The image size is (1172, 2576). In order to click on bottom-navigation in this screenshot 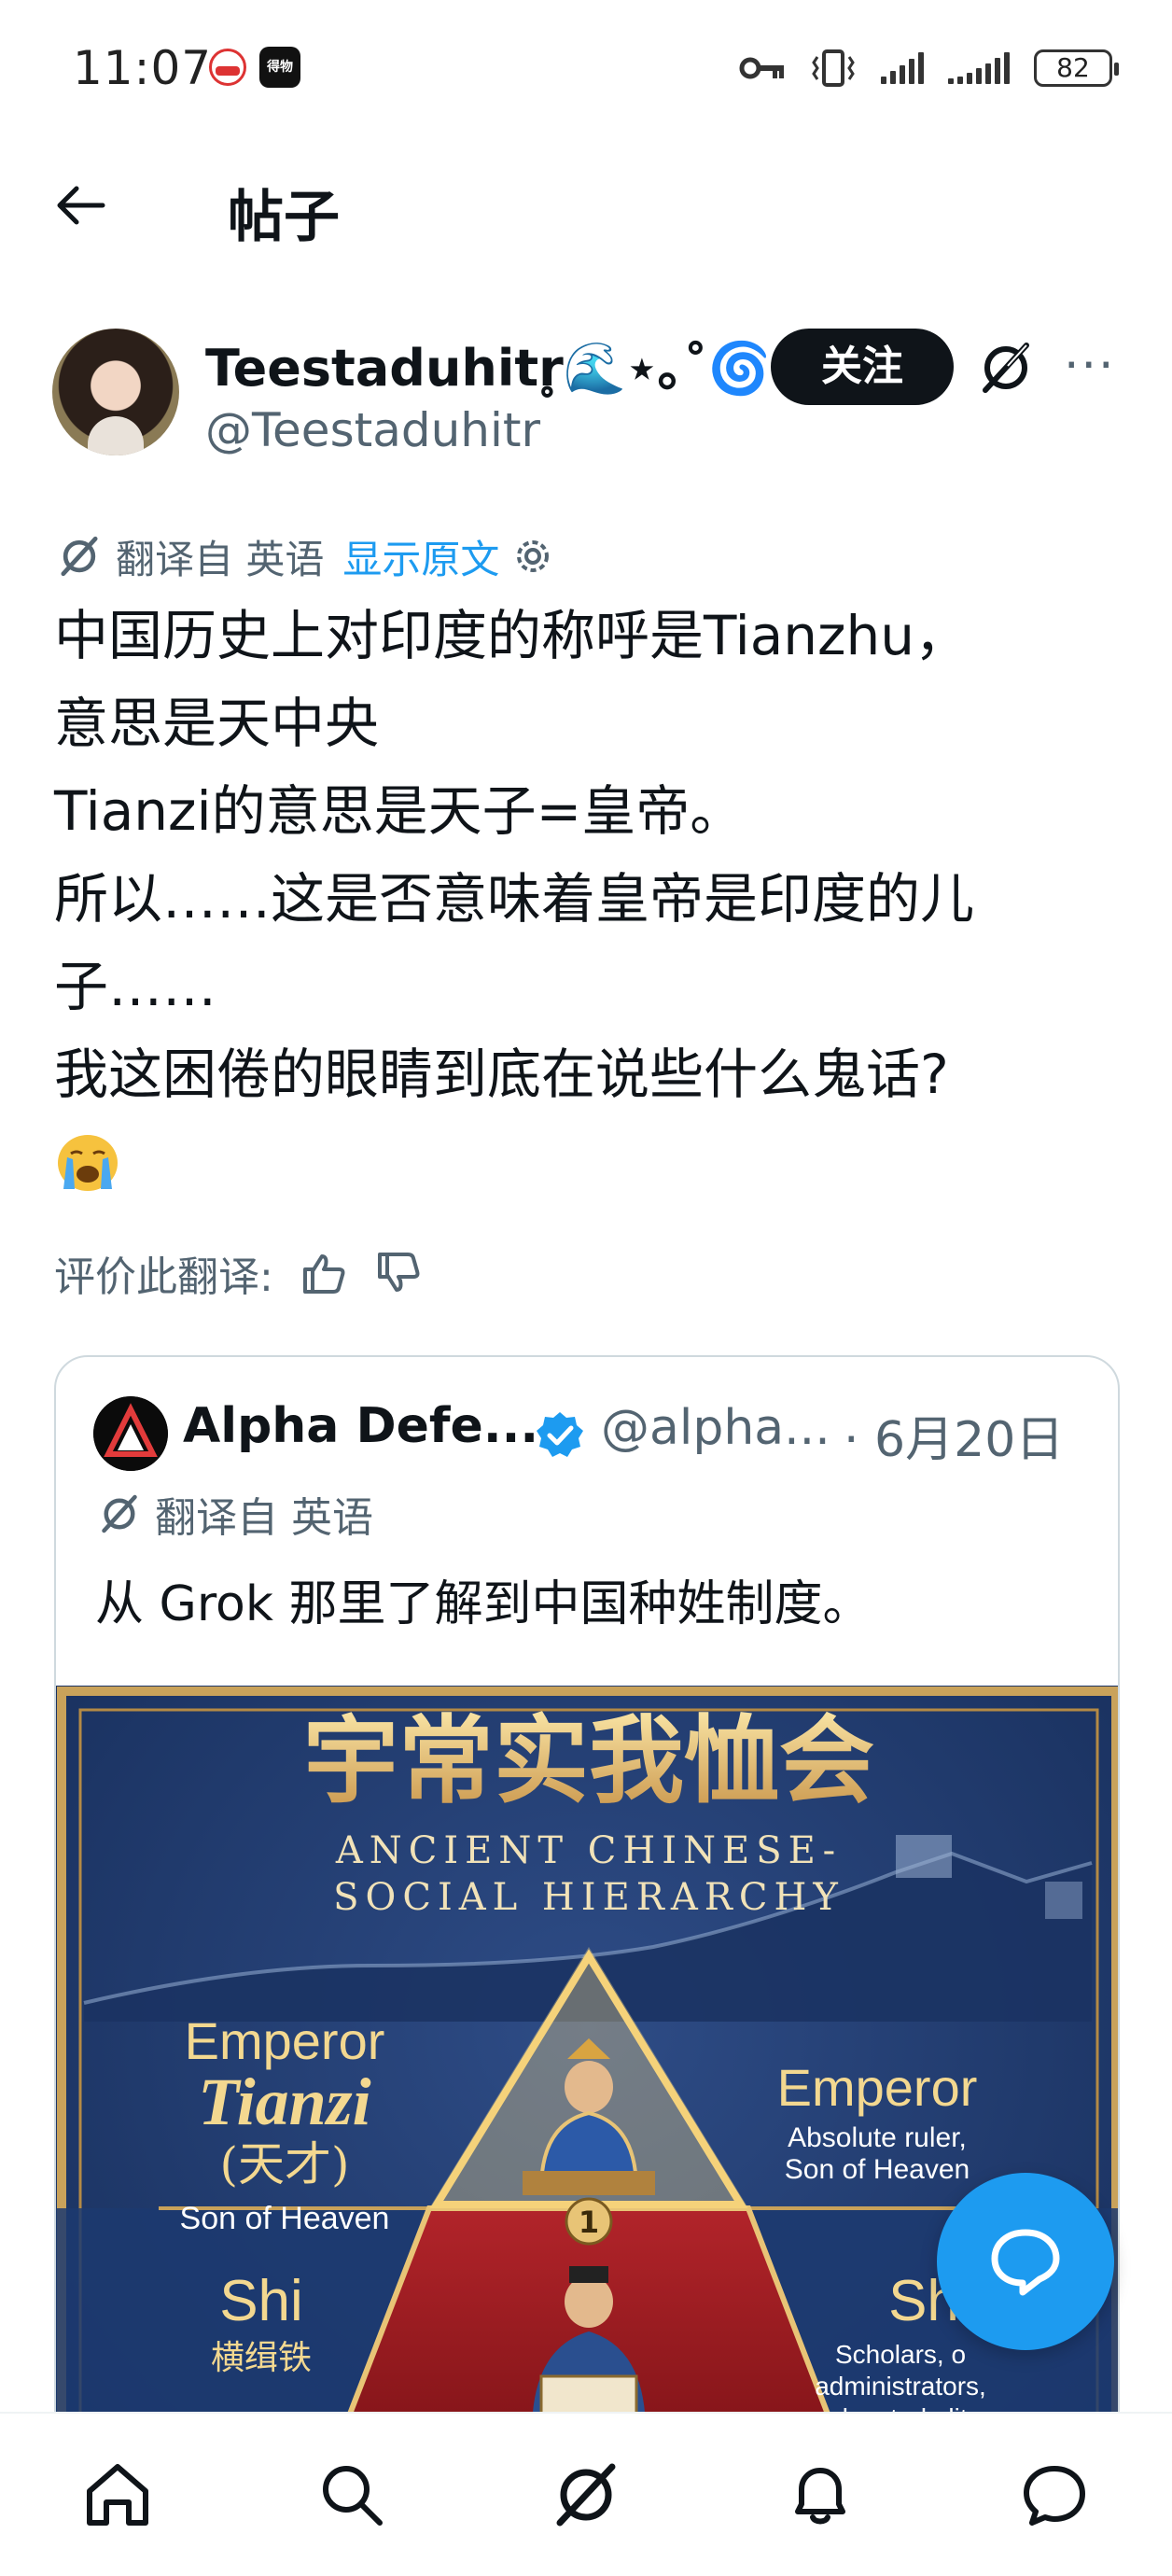, I will do `click(586, 2494)`.